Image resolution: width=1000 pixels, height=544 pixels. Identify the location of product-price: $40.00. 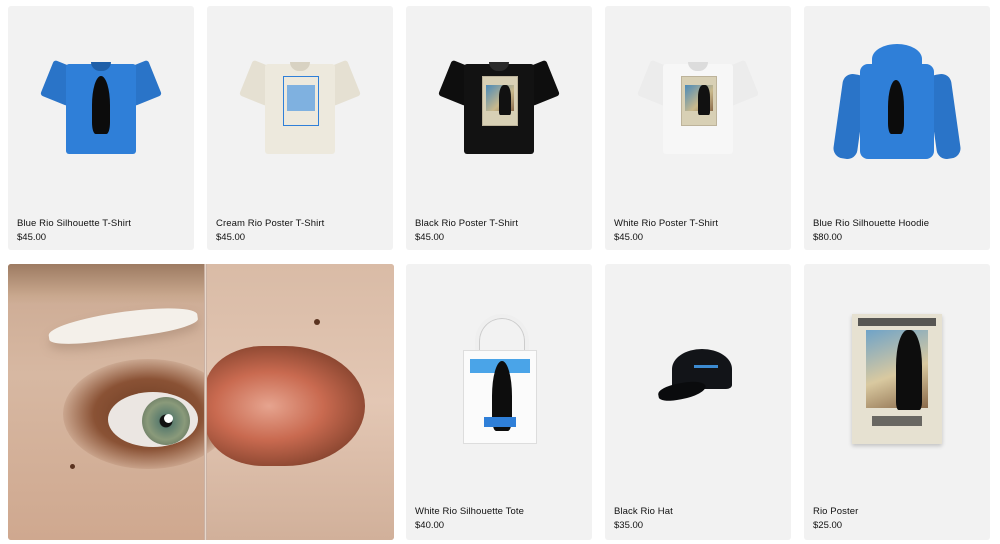
(430, 525).